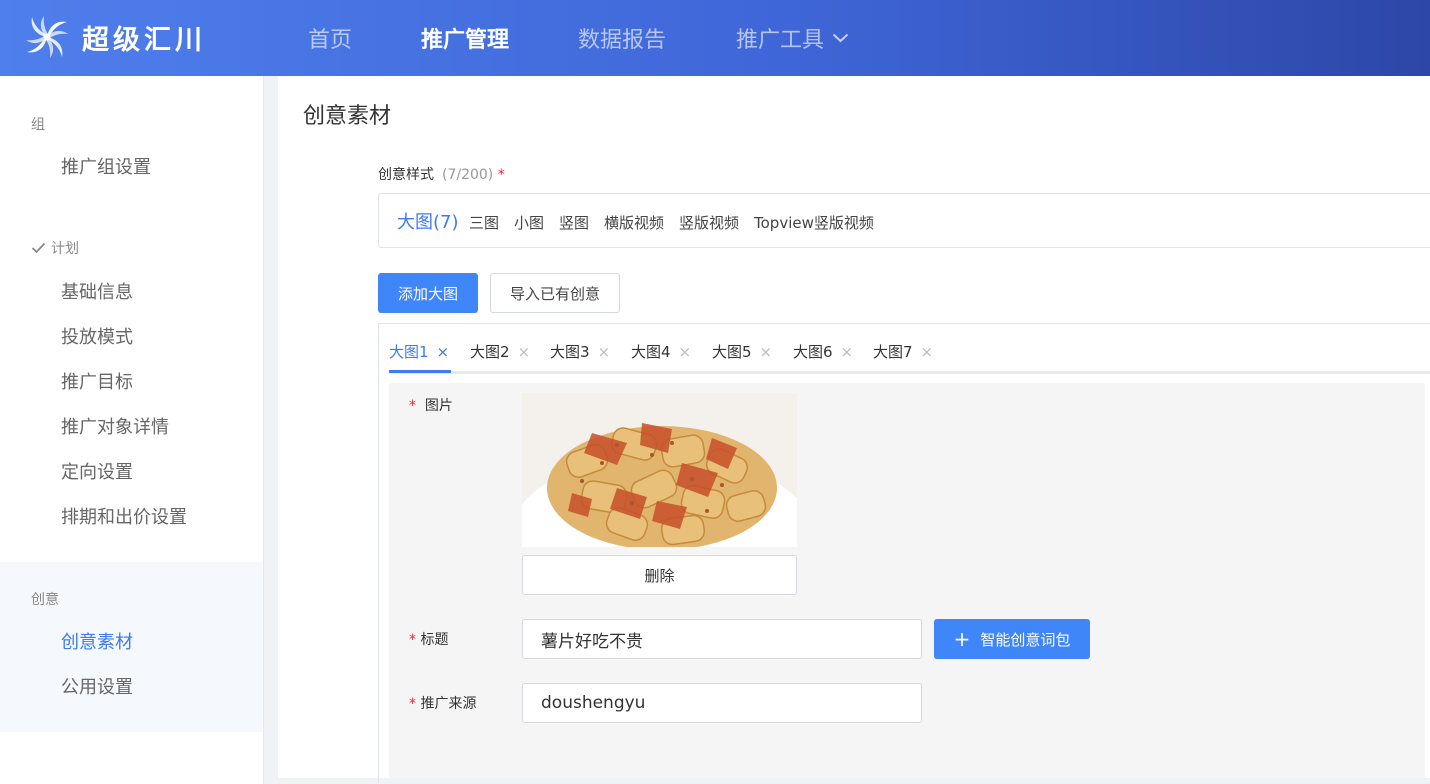 The image size is (1430, 784). Describe the element at coordinates (722, 703) in the screenshot. I see `promo-source-input` at that location.